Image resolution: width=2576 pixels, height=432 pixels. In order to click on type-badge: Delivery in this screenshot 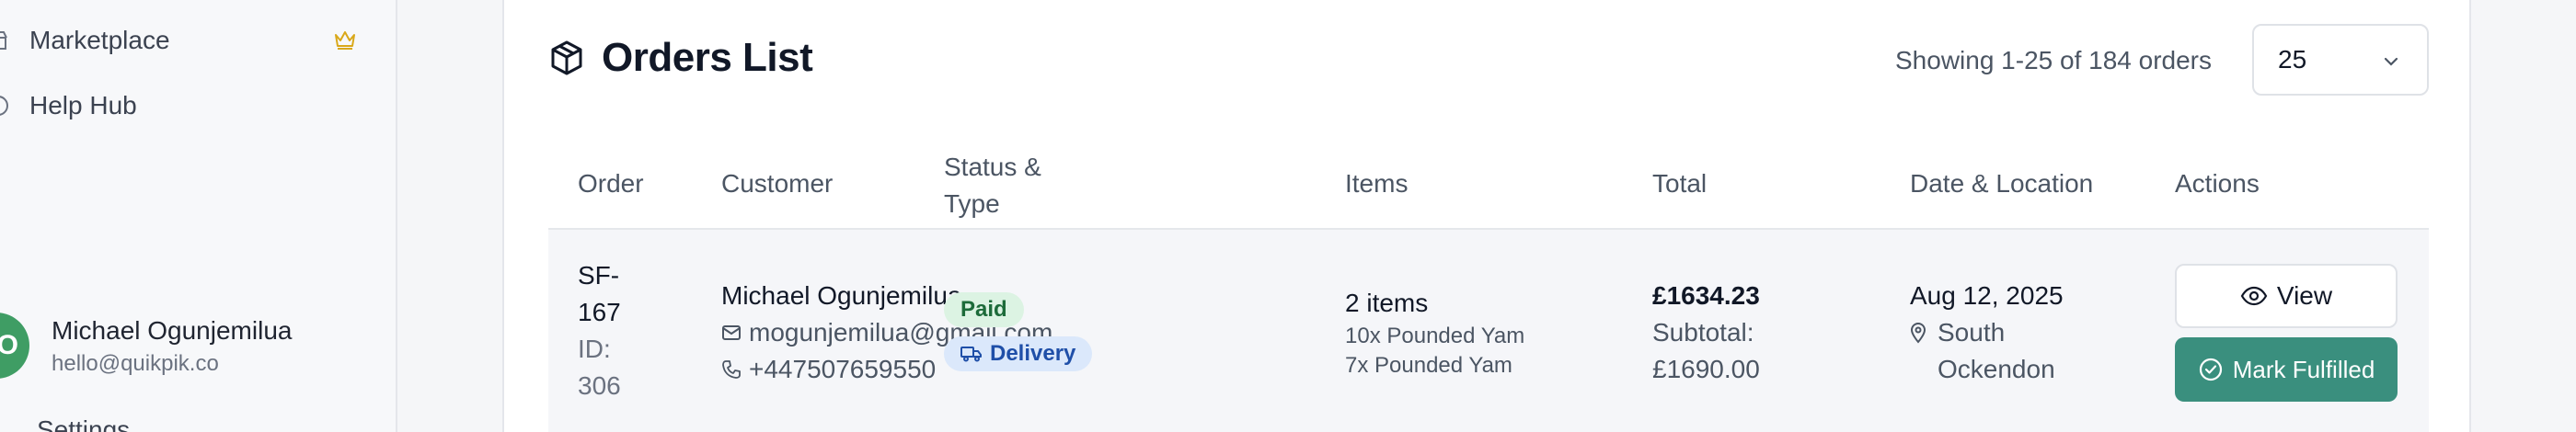, I will do `click(1018, 354)`.